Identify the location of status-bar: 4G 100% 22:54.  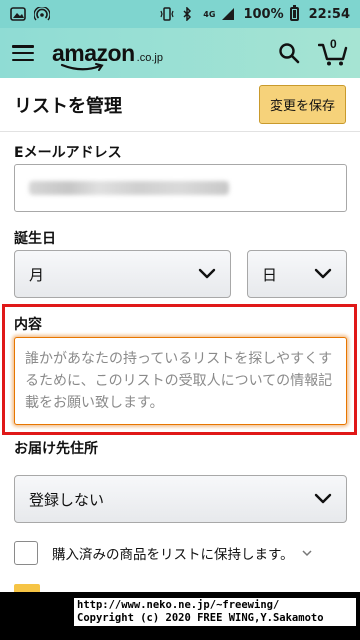
(180, 14).